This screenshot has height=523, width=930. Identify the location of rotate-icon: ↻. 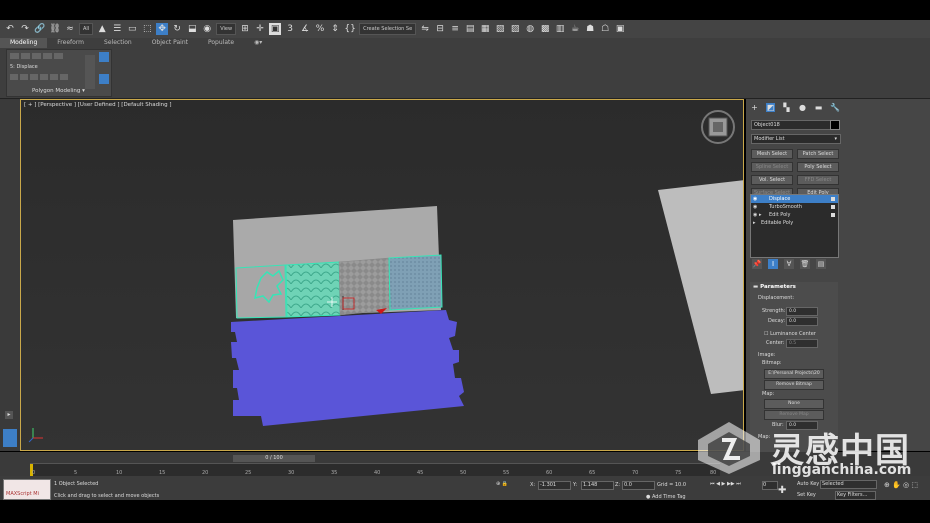
(177, 29).